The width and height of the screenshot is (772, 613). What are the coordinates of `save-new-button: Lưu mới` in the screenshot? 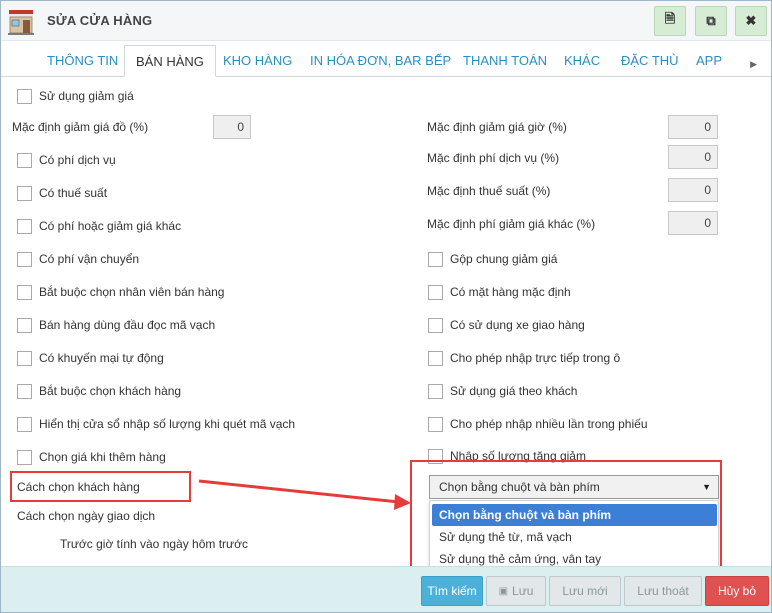 It's located at (585, 591).